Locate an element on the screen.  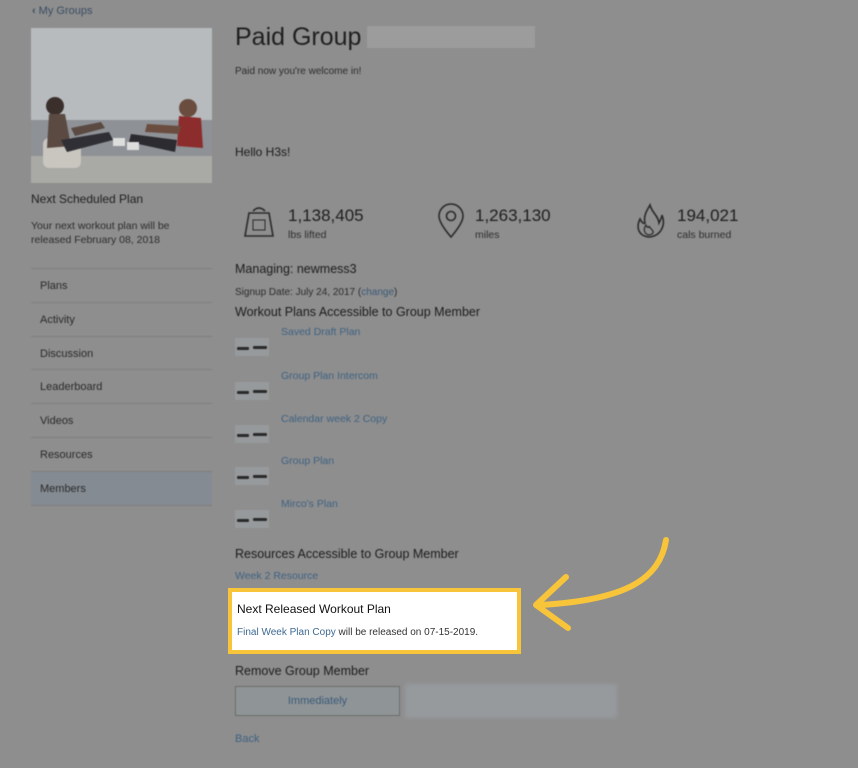
my-groups-link: ‹ My Groups is located at coordinates (62, 11).